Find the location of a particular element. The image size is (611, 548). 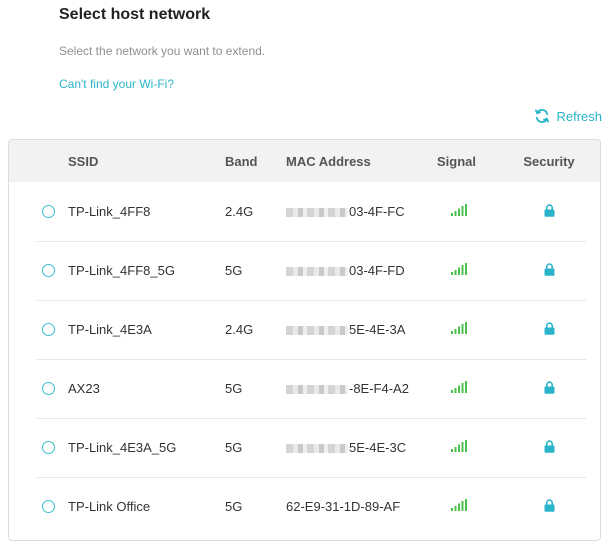

mac-address-text: 62-E9-31-1D-89-AF is located at coordinates (343, 507).